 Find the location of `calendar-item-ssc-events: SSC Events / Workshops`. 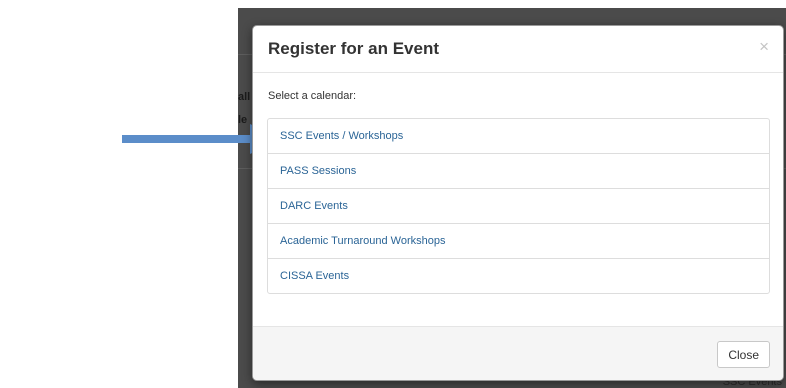

calendar-item-ssc-events: SSC Events / Workshops is located at coordinates (518, 136).